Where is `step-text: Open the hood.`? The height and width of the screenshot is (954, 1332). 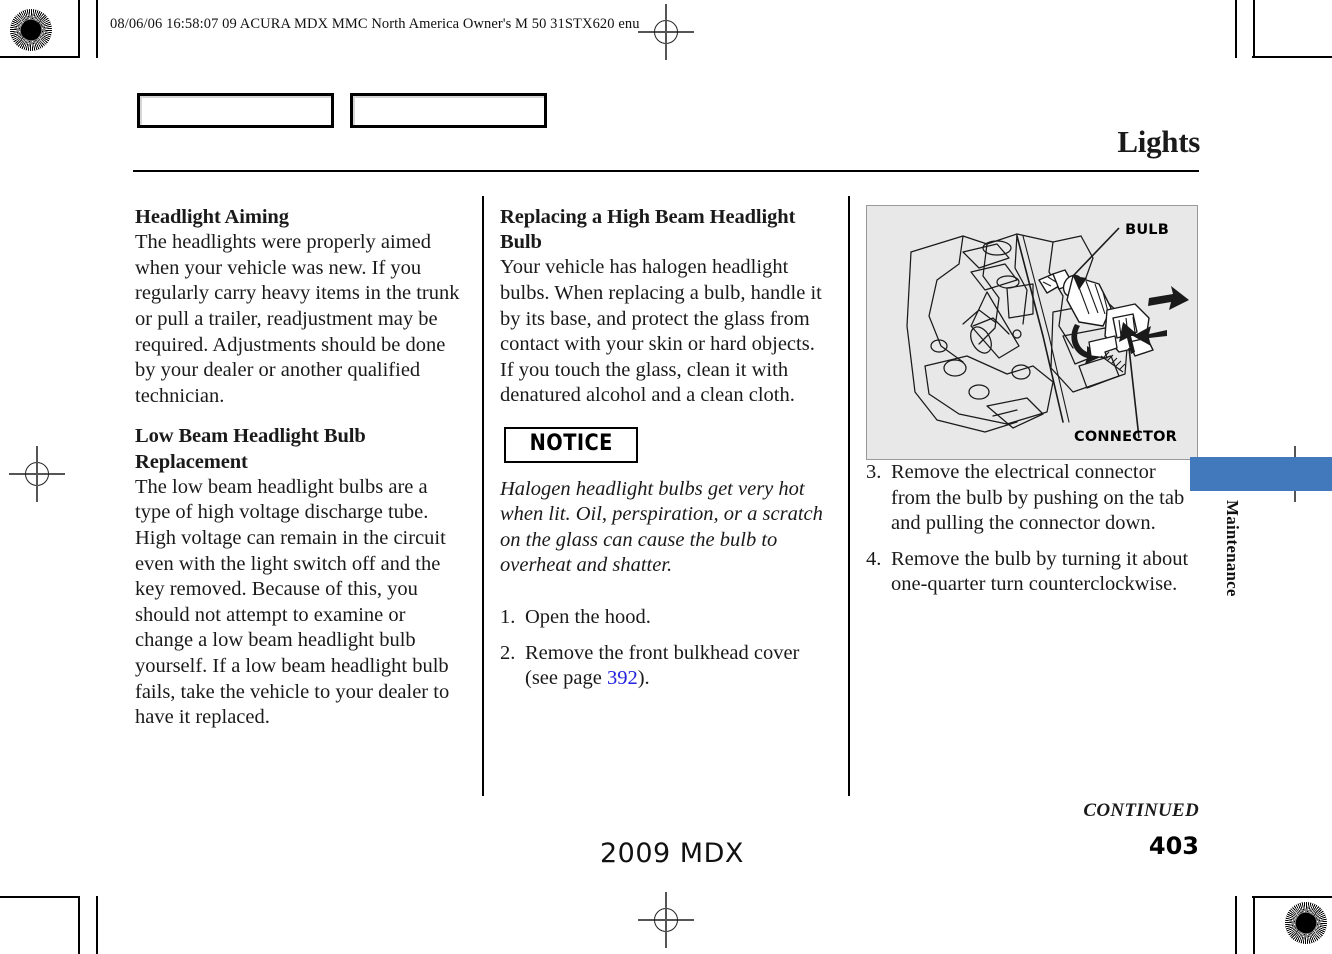
step-text: Open the hood. is located at coordinates (588, 616).